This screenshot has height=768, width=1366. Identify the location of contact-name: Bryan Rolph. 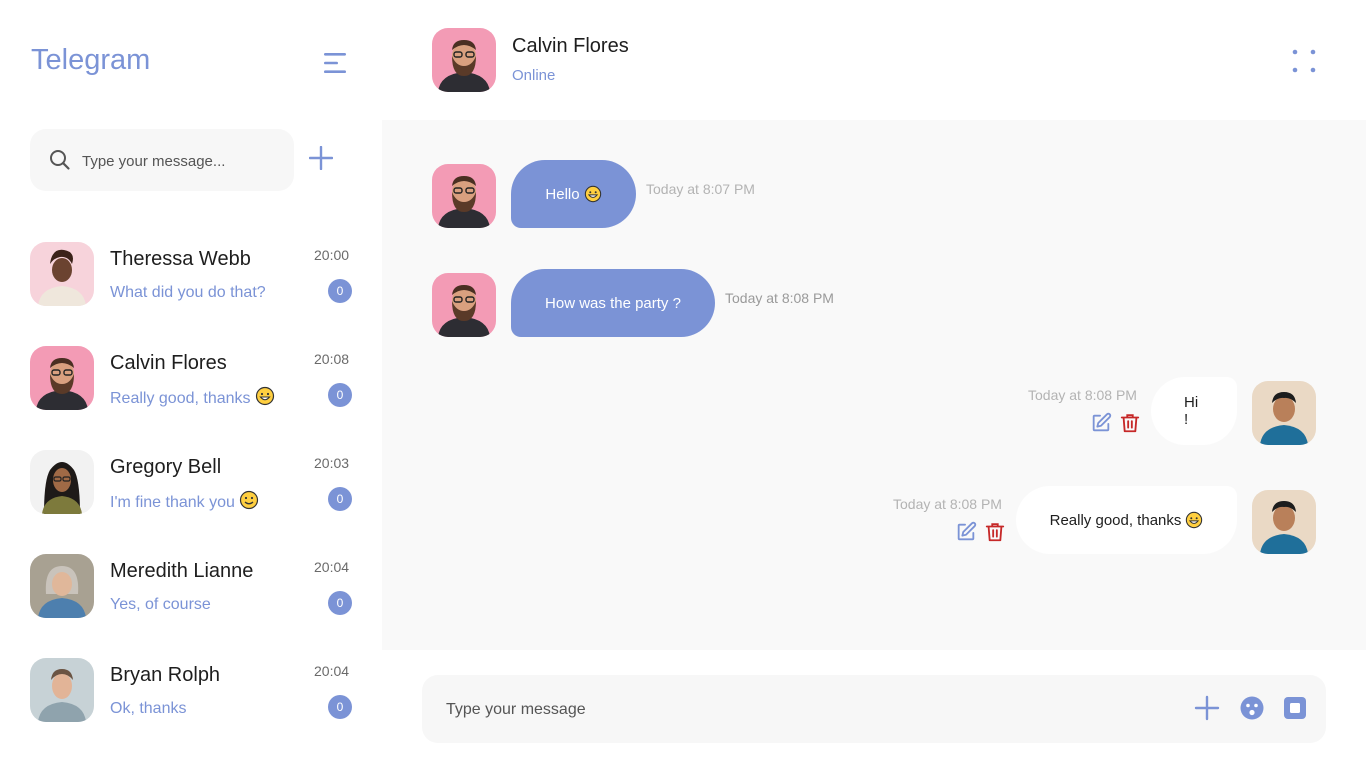
(165, 675).